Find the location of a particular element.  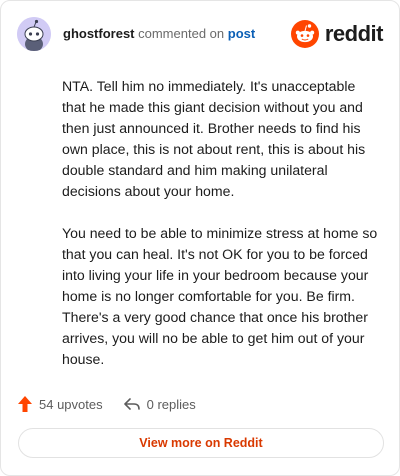

reply-count: 0 replies is located at coordinates (171, 404).